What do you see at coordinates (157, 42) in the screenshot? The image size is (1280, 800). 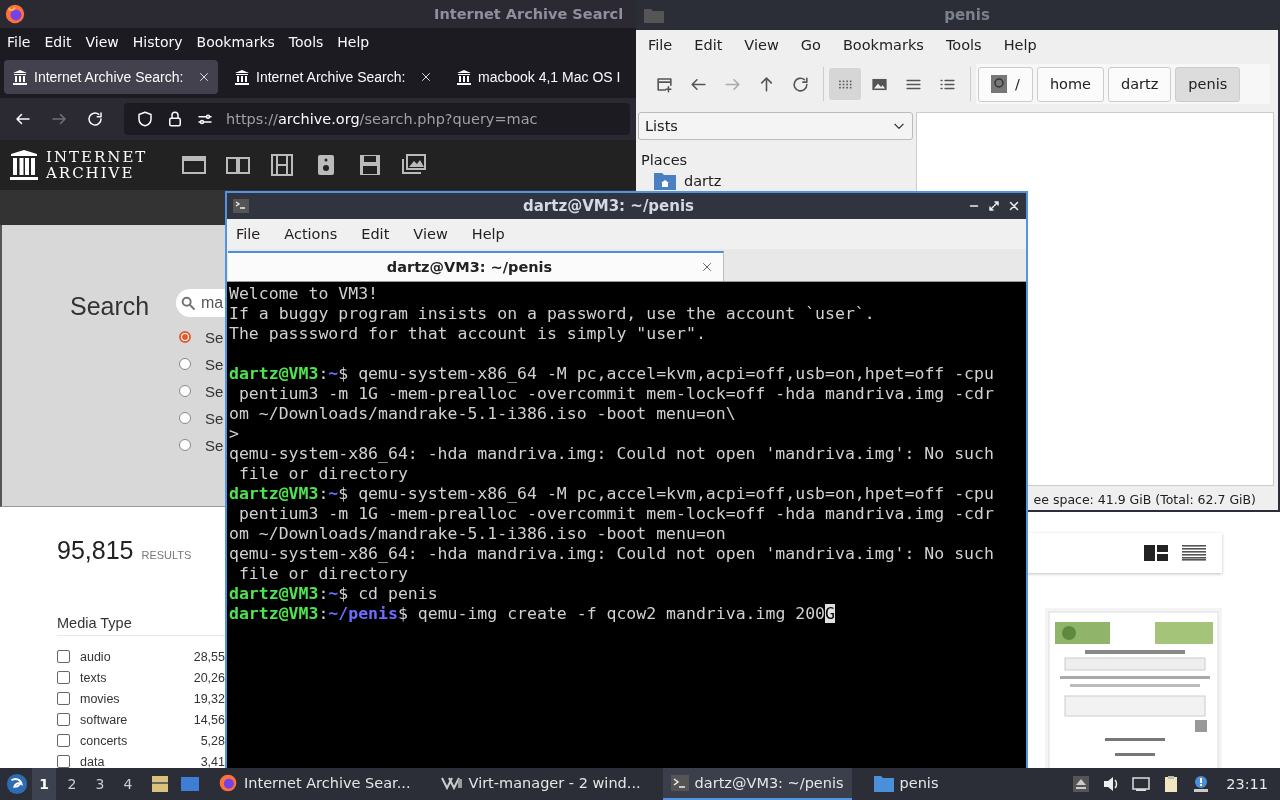 I see `menu-item: History` at bounding box center [157, 42].